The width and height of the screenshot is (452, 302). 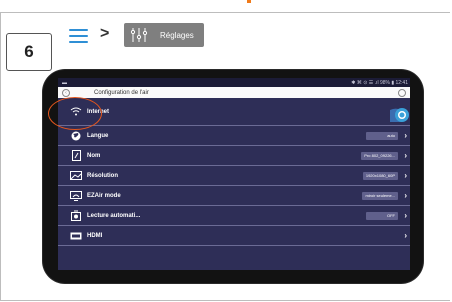 What do you see at coordinates (177, 35) in the screenshot?
I see `settings-label: Réglages` at bounding box center [177, 35].